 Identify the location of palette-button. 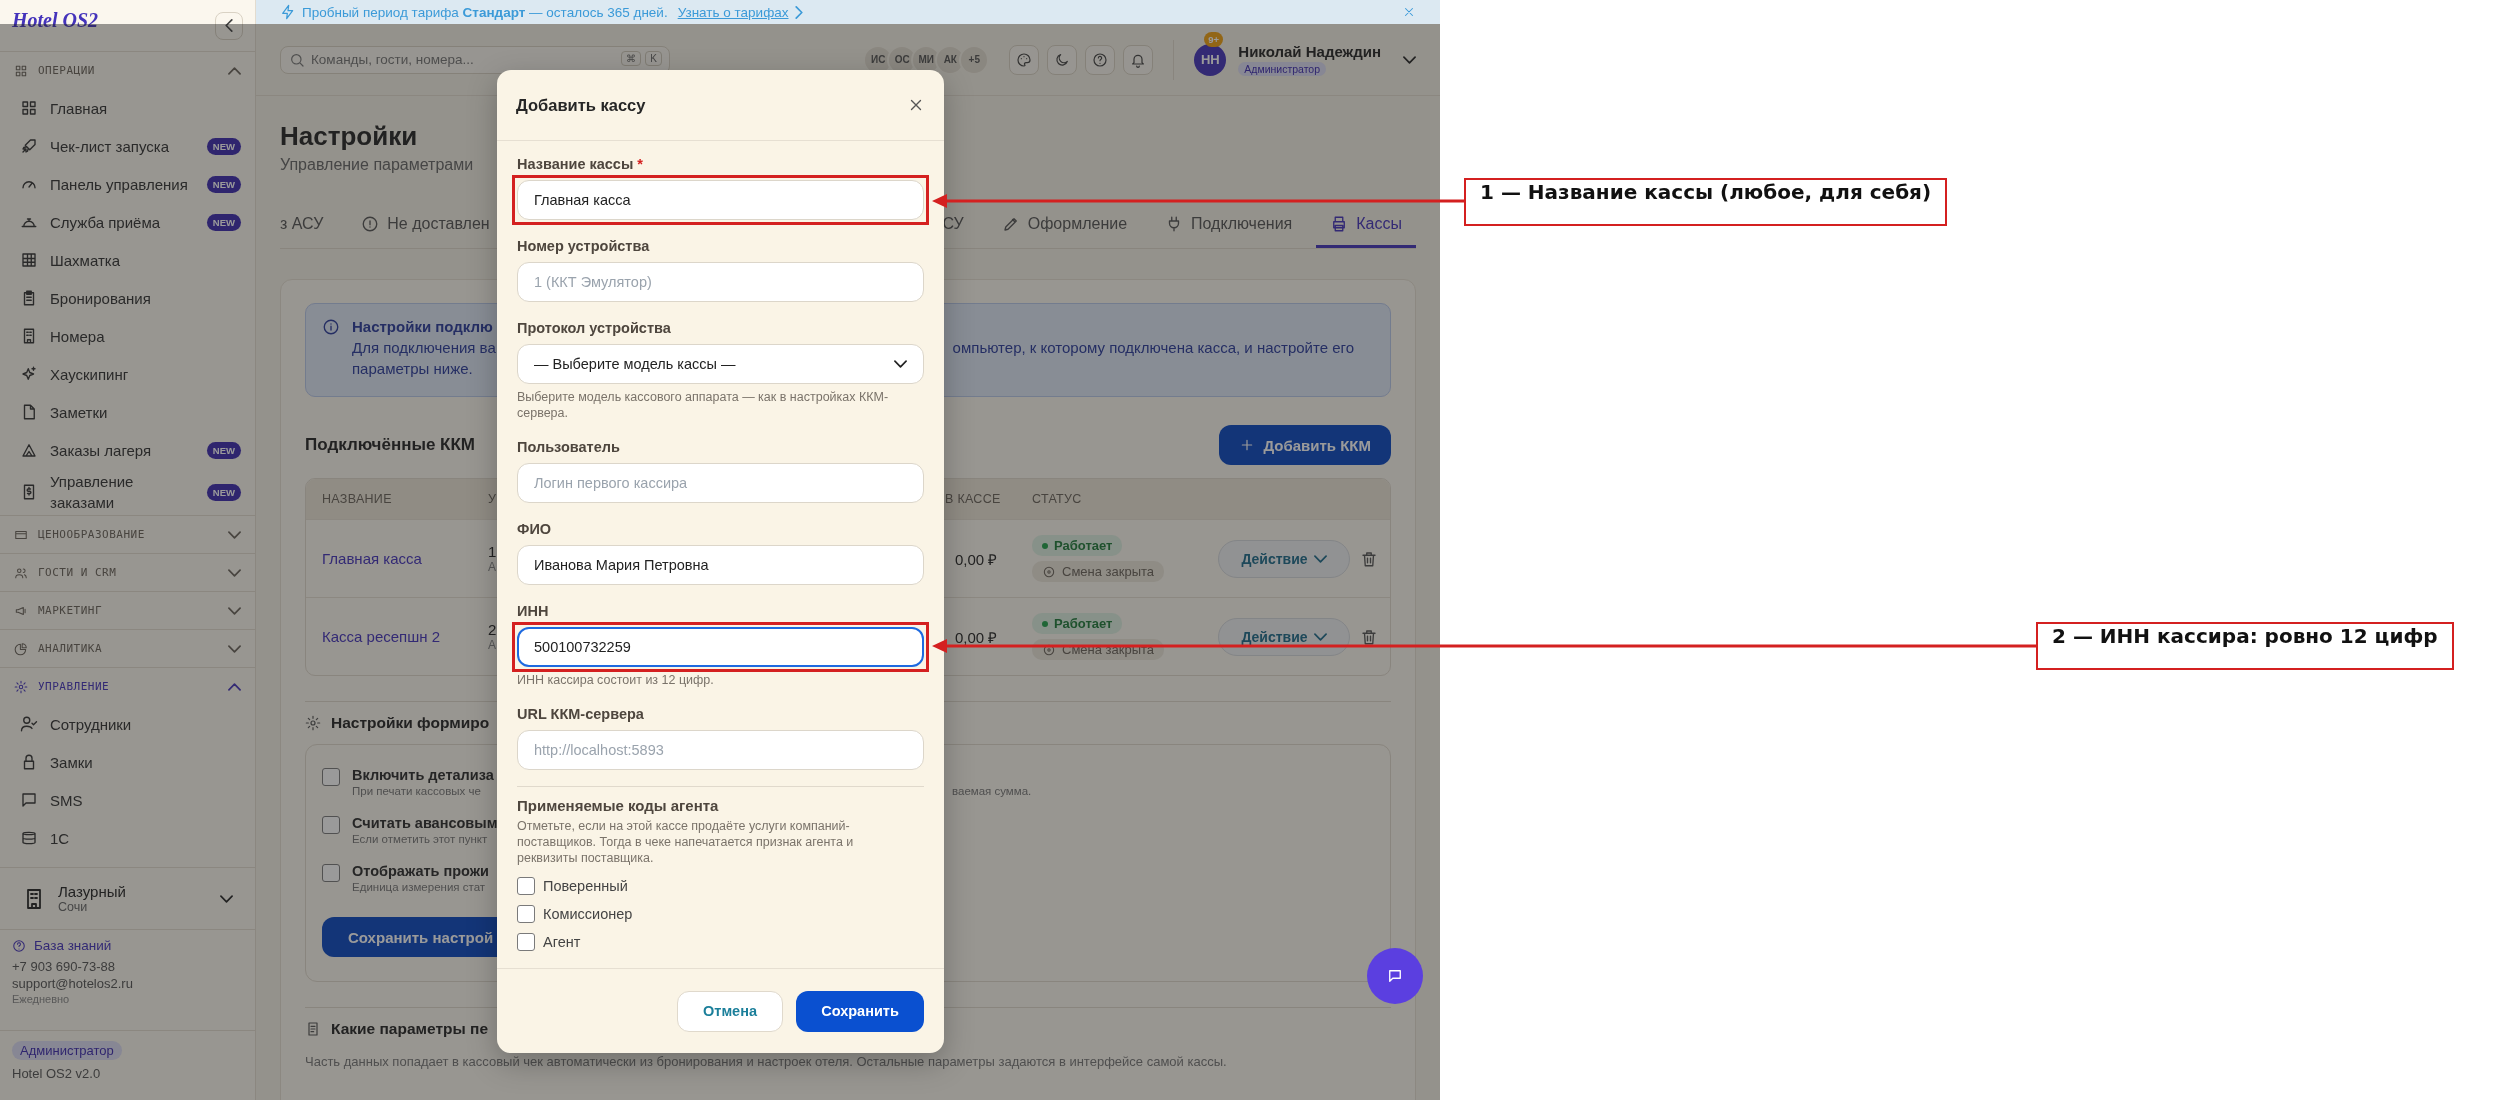
(1024, 59).